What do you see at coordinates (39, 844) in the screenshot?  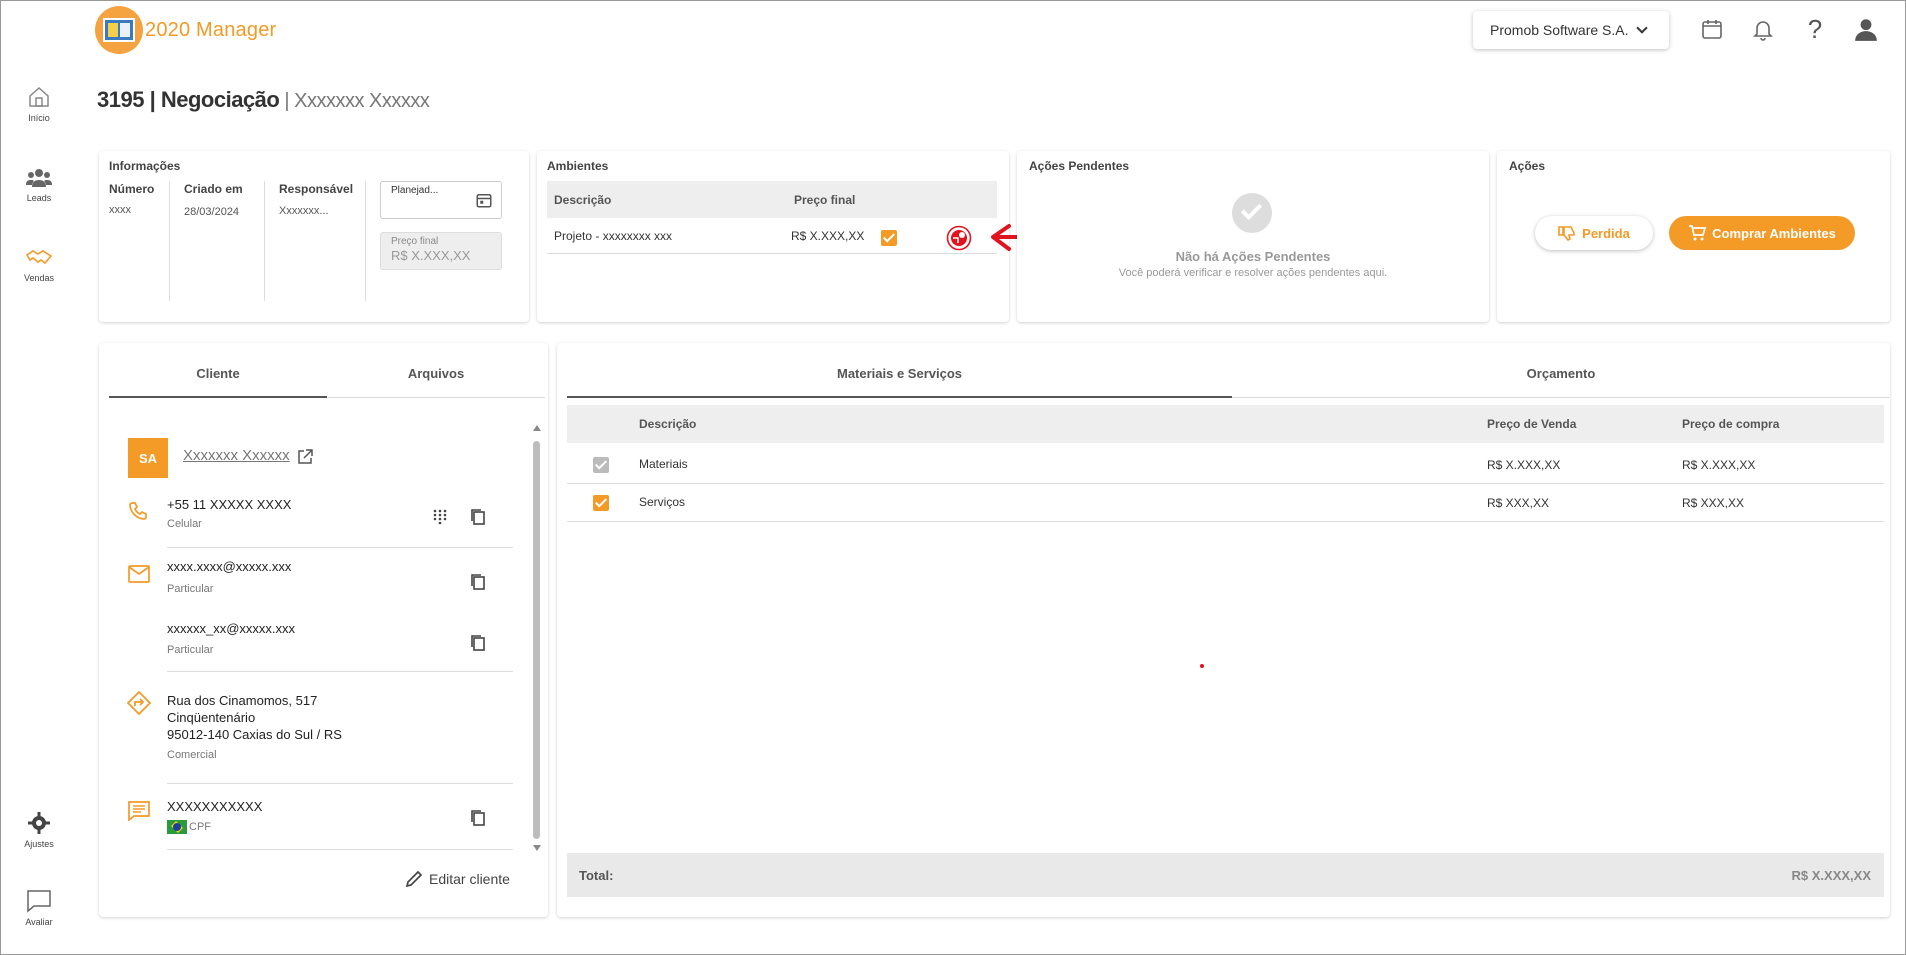 I see `nav-label: Ajustes` at bounding box center [39, 844].